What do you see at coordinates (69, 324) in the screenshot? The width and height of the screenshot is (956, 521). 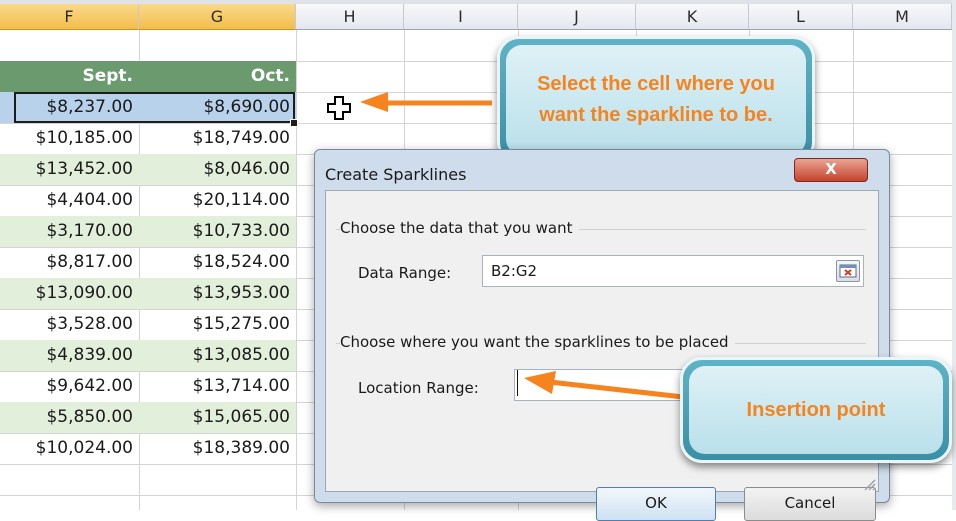 I see `cell-f: $3,528.00` at bounding box center [69, 324].